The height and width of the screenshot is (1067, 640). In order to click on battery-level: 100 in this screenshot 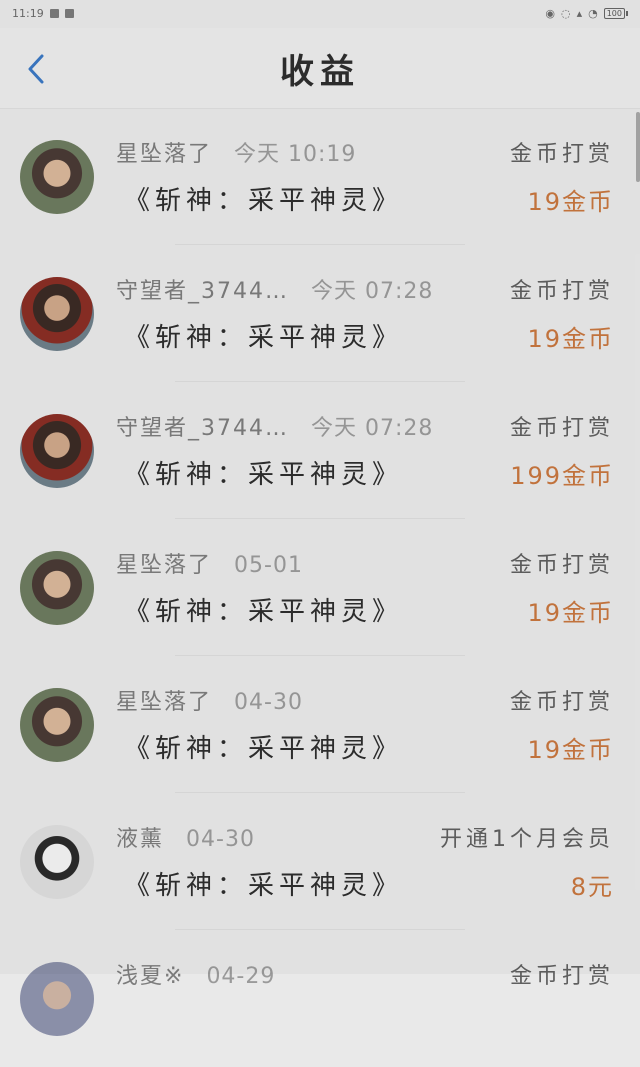, I will do `click(614, 13)`.